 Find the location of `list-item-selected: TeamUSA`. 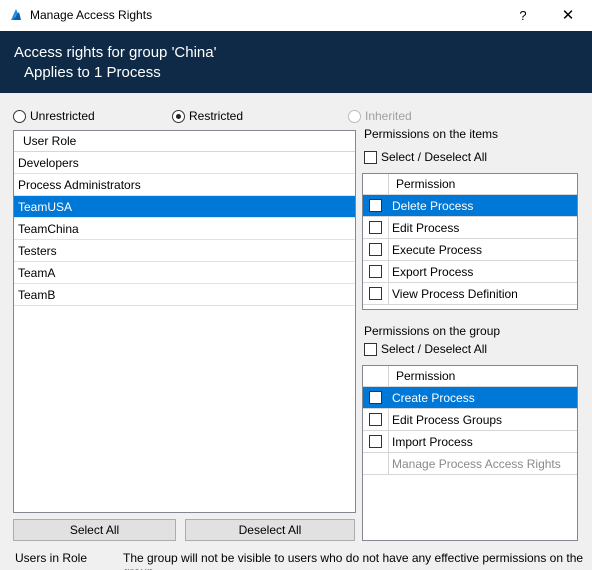

list-item-selected: TeamUSA is located at coordinates (184, 207).